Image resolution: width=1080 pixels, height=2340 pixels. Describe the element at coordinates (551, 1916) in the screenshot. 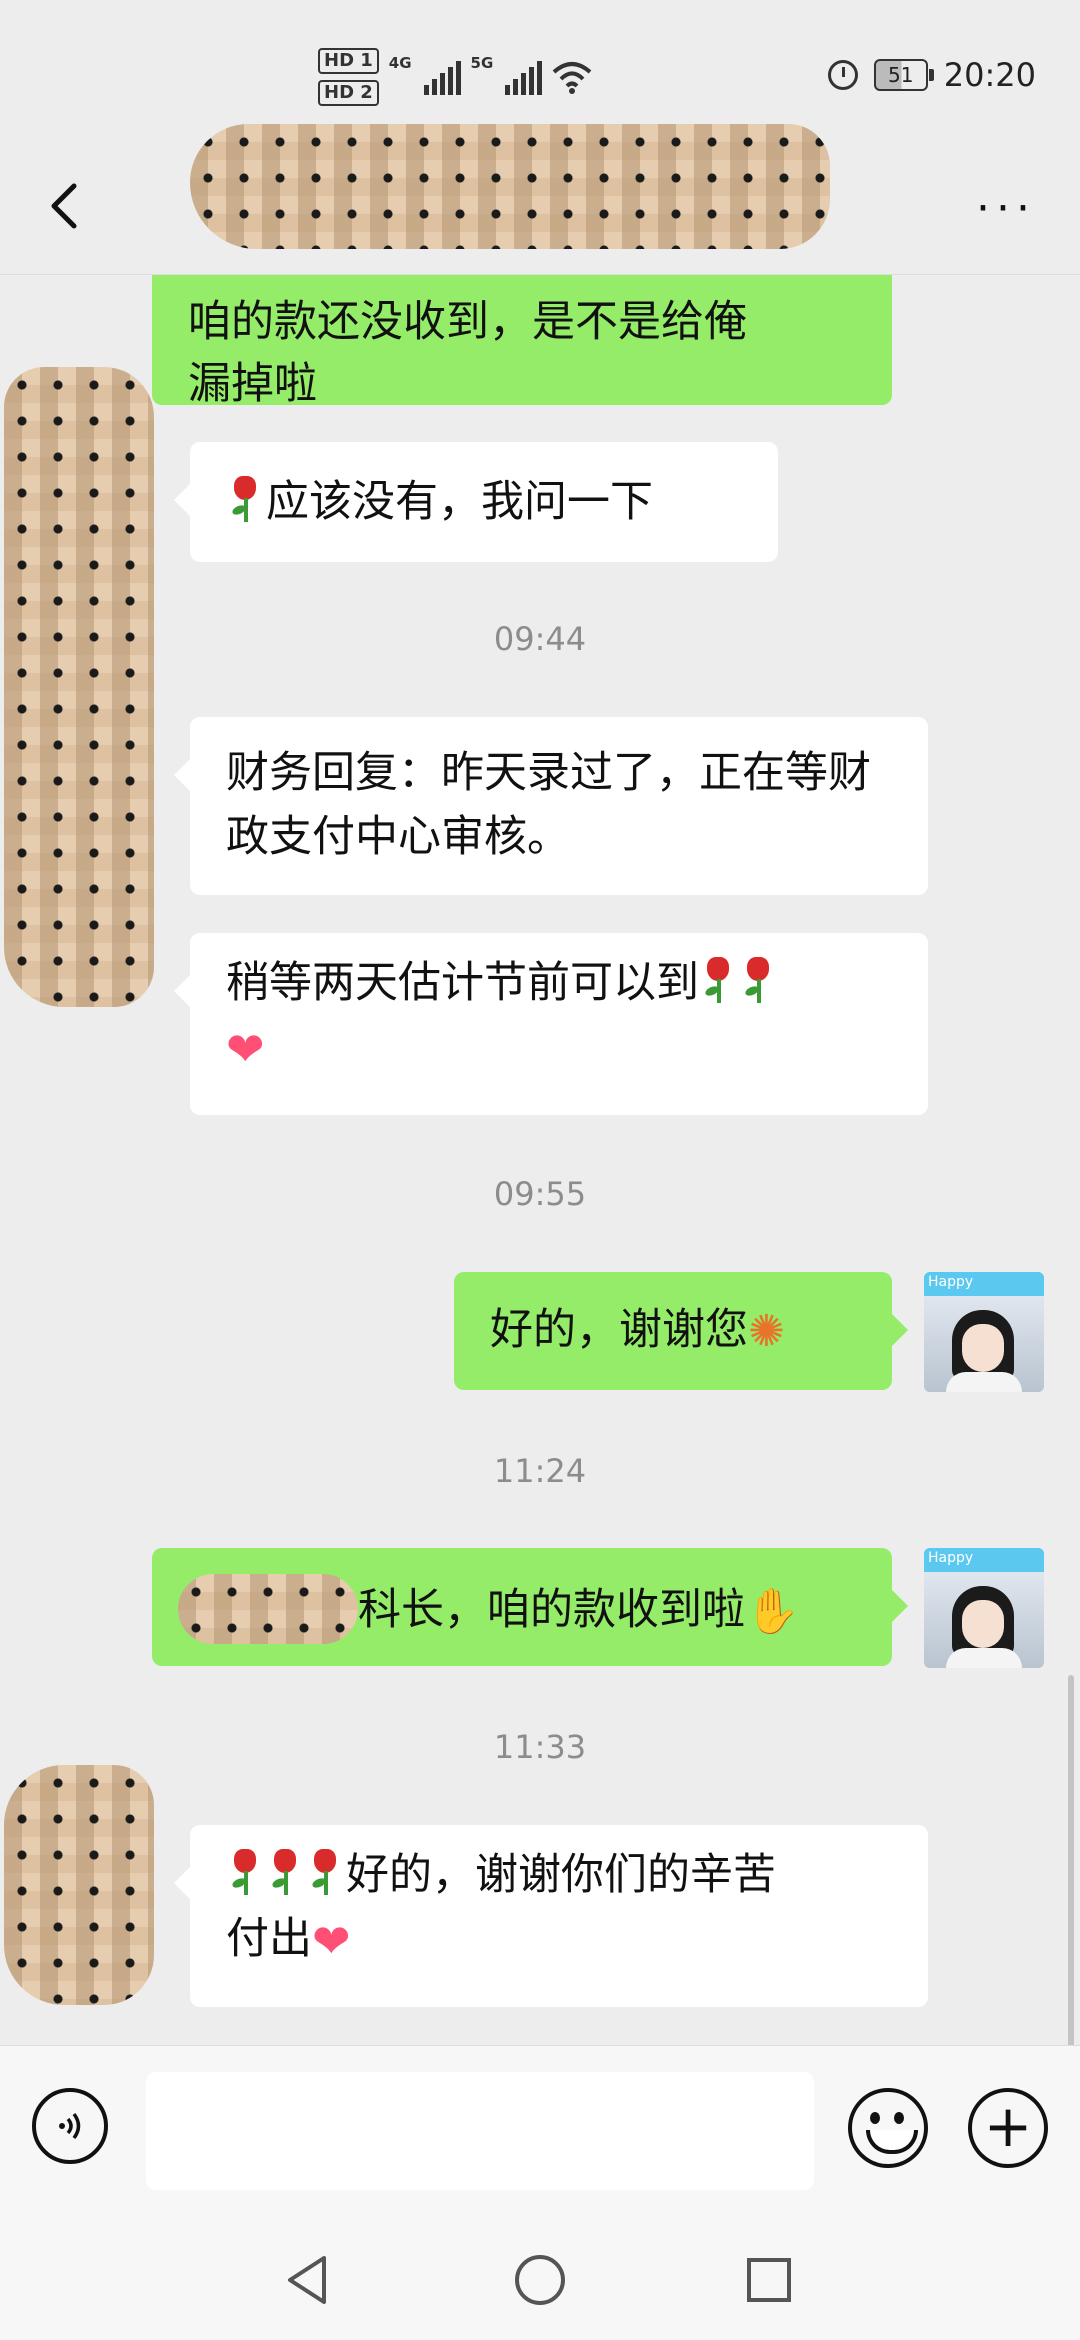

I see `message-bubble-incoming: 好的，谢谢你们的辛苦 付出❤` at that location.